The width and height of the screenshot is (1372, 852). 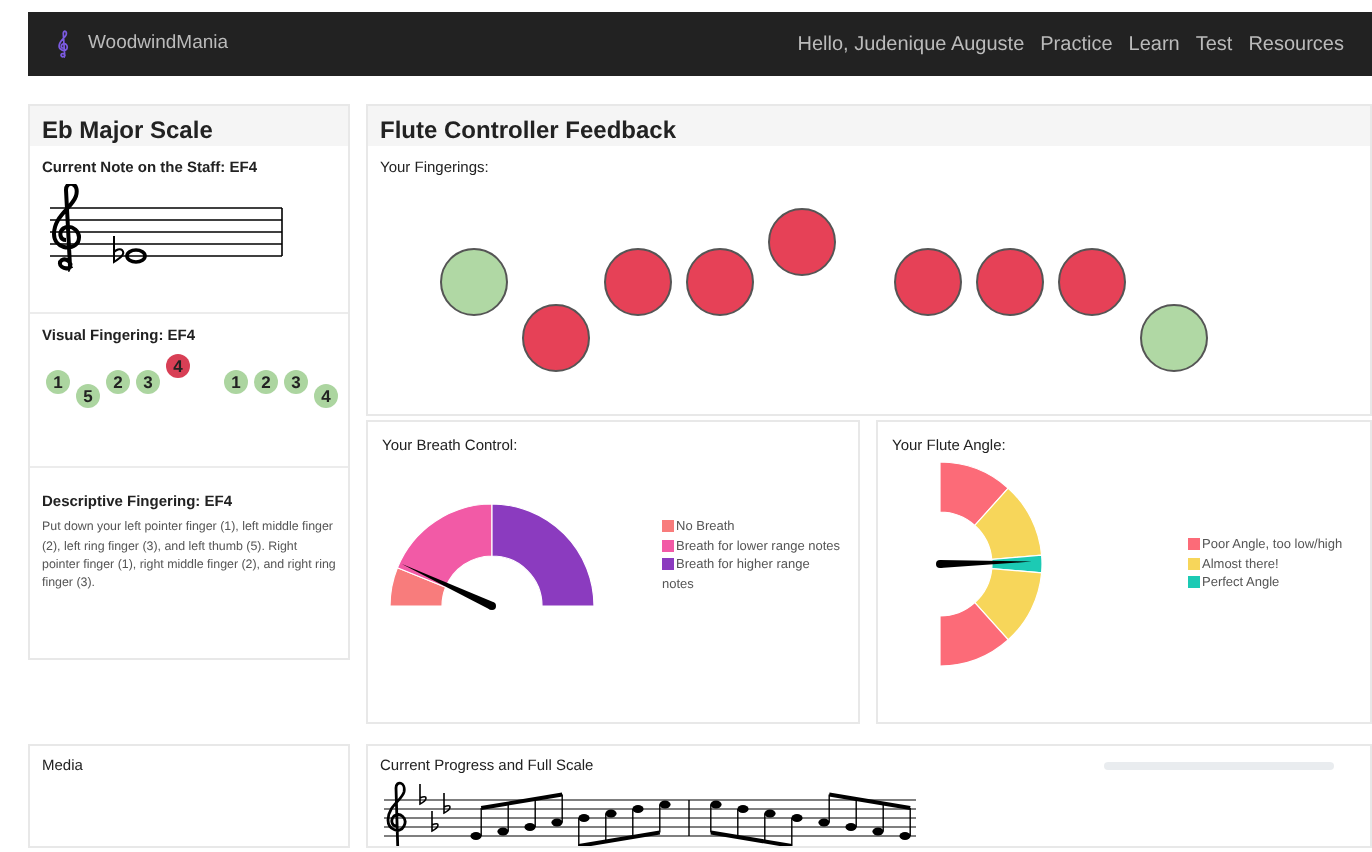 What do you see at coordinates (88, 396) in the screenshot?
I see `finger-key: 5` at bounding box center [88, 396].